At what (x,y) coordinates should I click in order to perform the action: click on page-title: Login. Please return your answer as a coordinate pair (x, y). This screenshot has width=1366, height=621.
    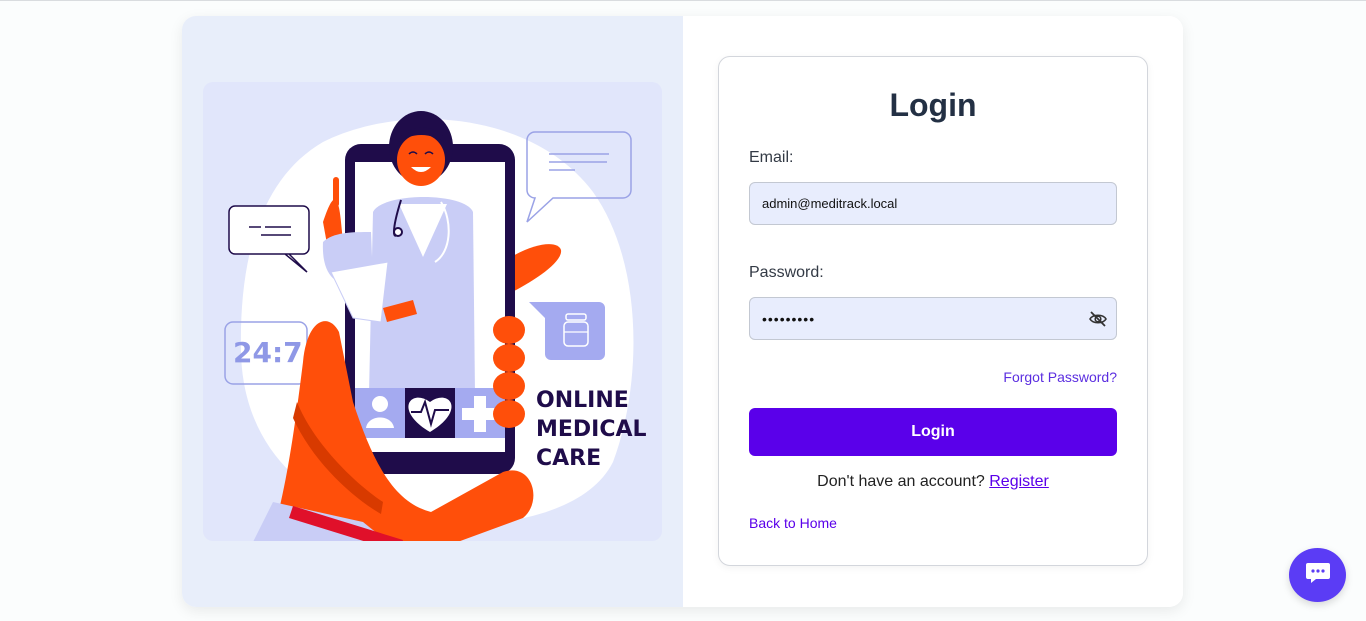
    Looking at the image, I should click on (933, 105).